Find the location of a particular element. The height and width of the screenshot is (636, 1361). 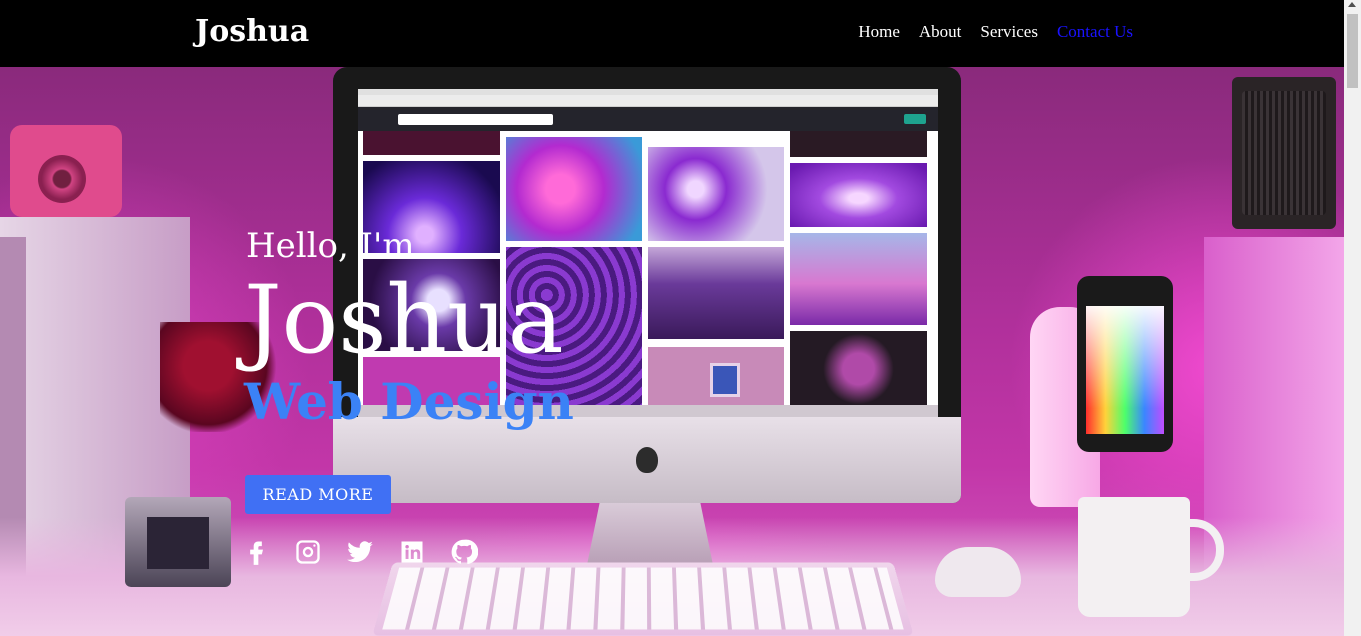

page-scrollbar is located at coordinates (1352, 318).